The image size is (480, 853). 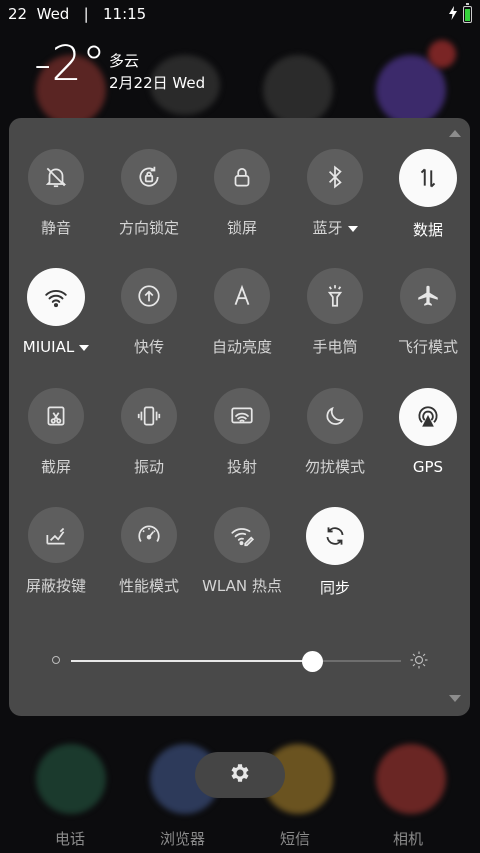 What do you see at coordinates (327, 228) in the screenshot?
I see `tile-label: 蓝牙` at bounding box center [327, 228].